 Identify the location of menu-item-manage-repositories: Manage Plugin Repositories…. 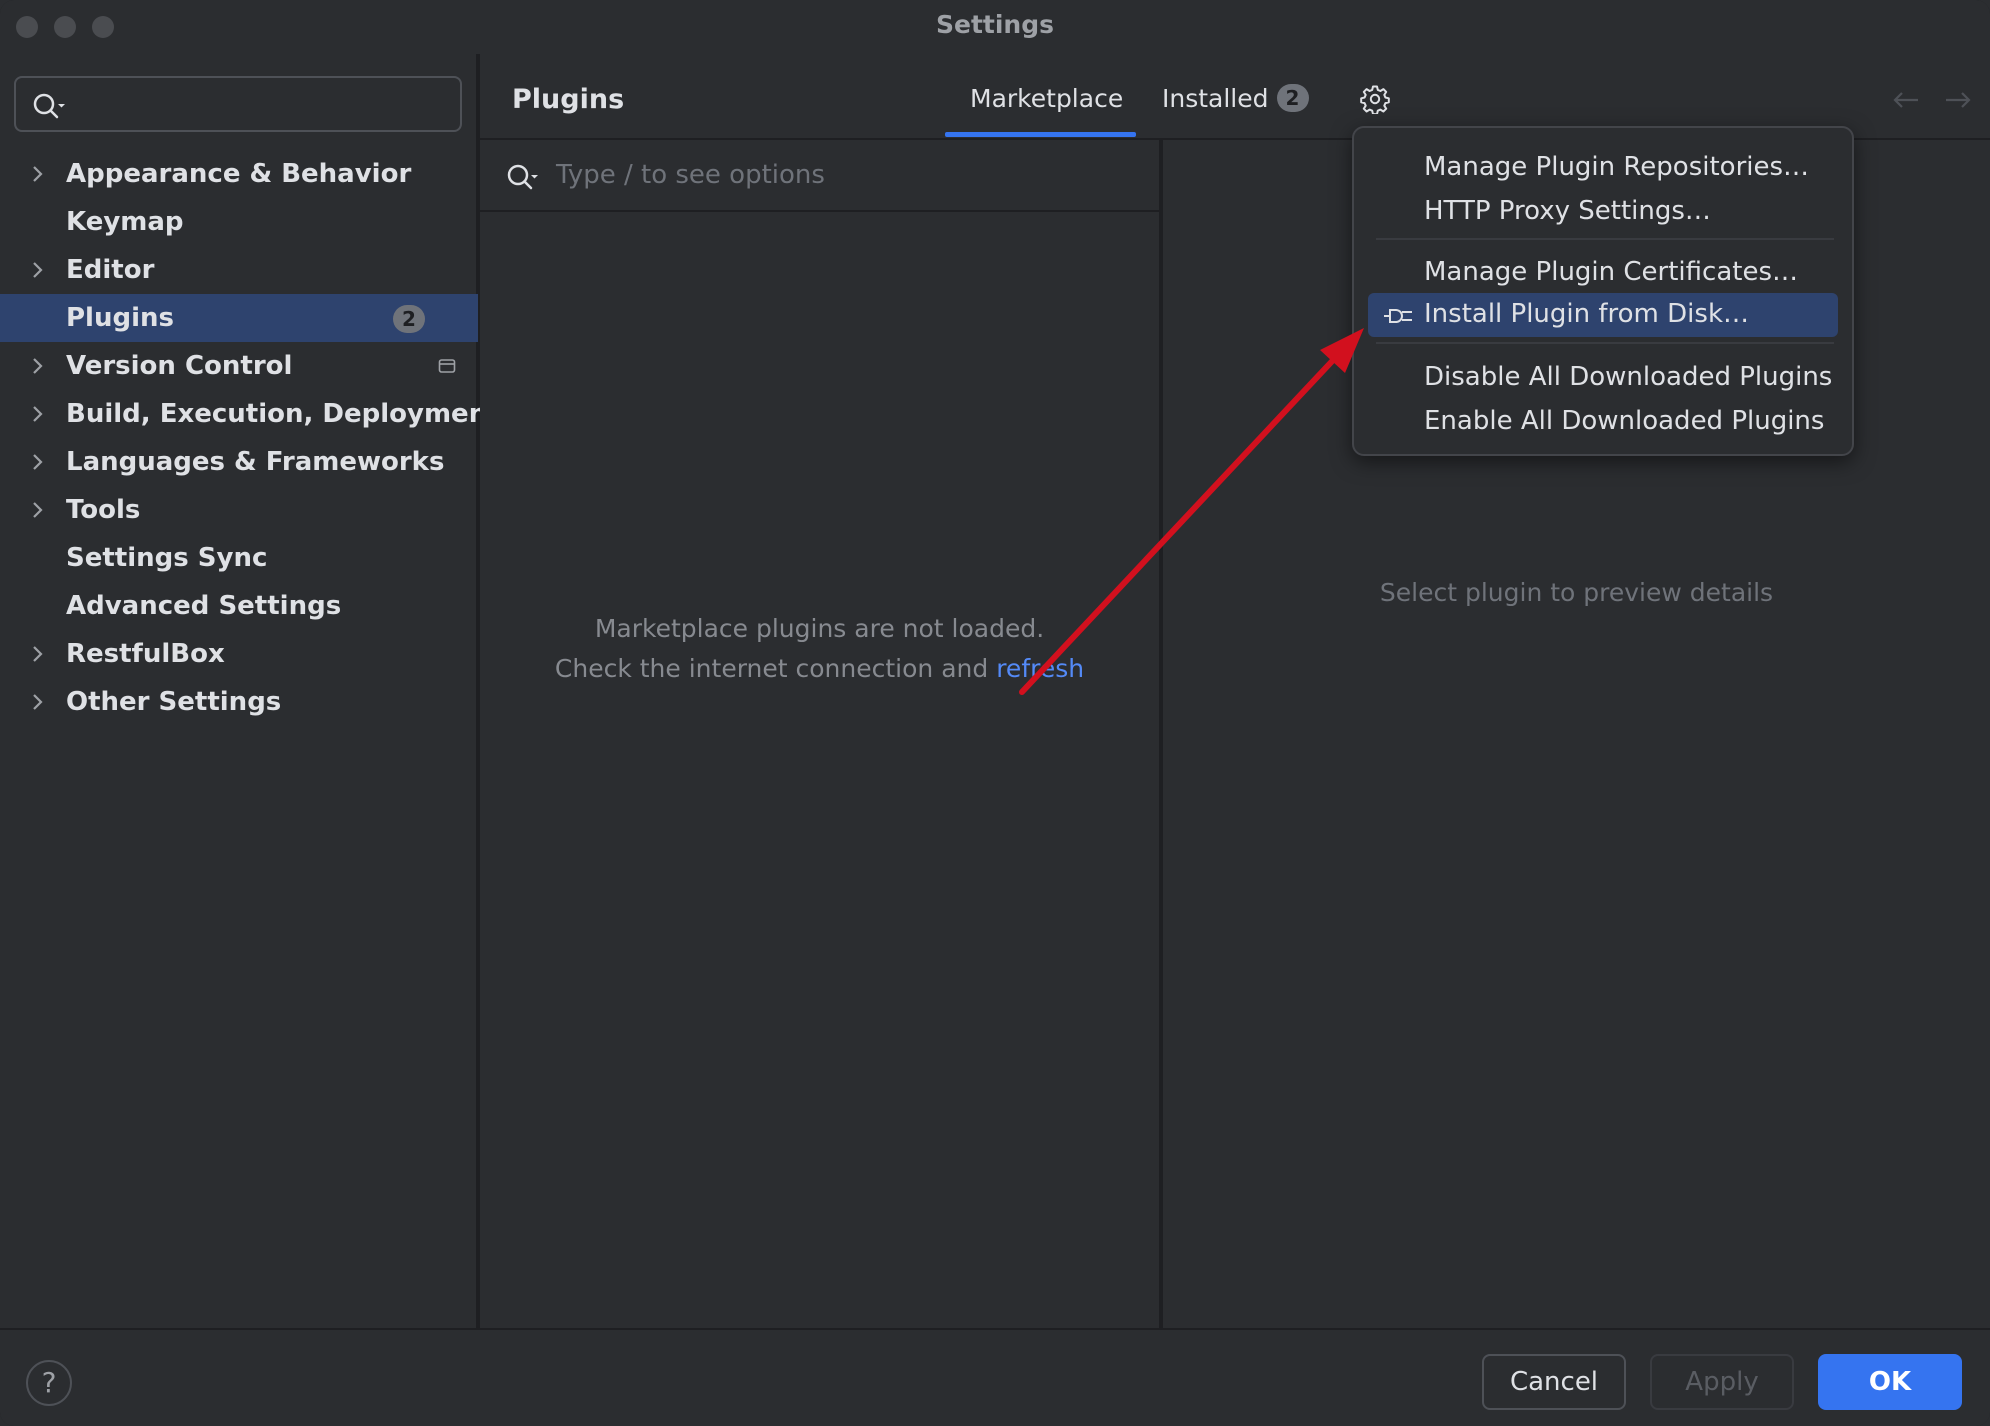
(1603, 168).